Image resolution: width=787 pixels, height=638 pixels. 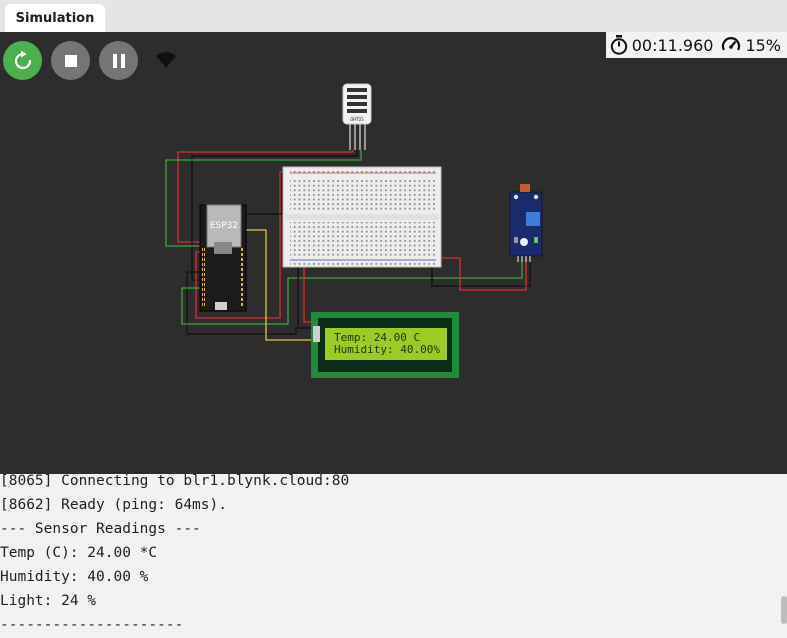 I want to click on console-line: Light: 24 %, so click(x=48, y=601).